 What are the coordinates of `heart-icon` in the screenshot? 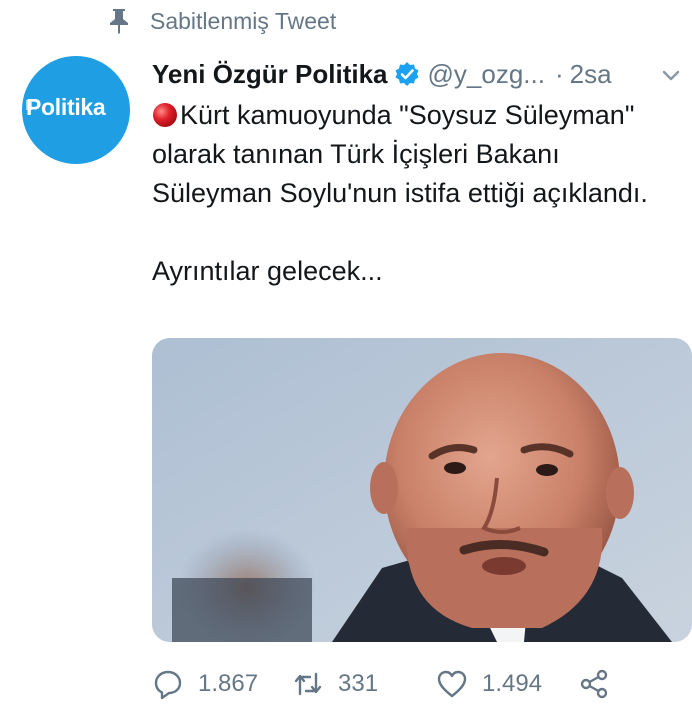 It's located at (452, 684).